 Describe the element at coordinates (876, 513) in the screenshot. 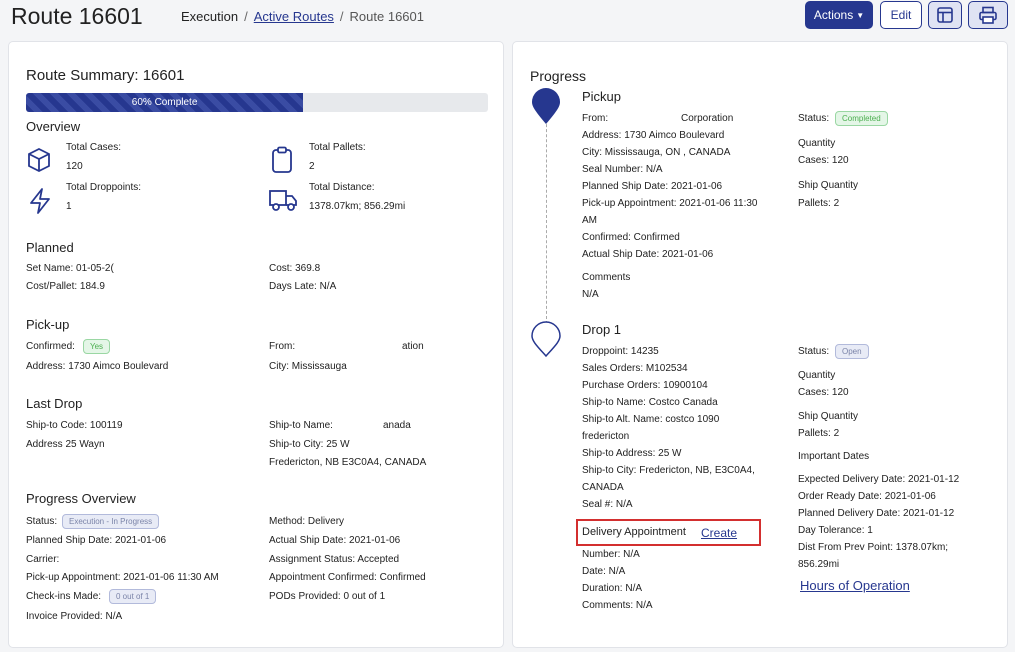

I see `planned-delivery-date: Planned Delivery Date: 2021-01-12` at that location.